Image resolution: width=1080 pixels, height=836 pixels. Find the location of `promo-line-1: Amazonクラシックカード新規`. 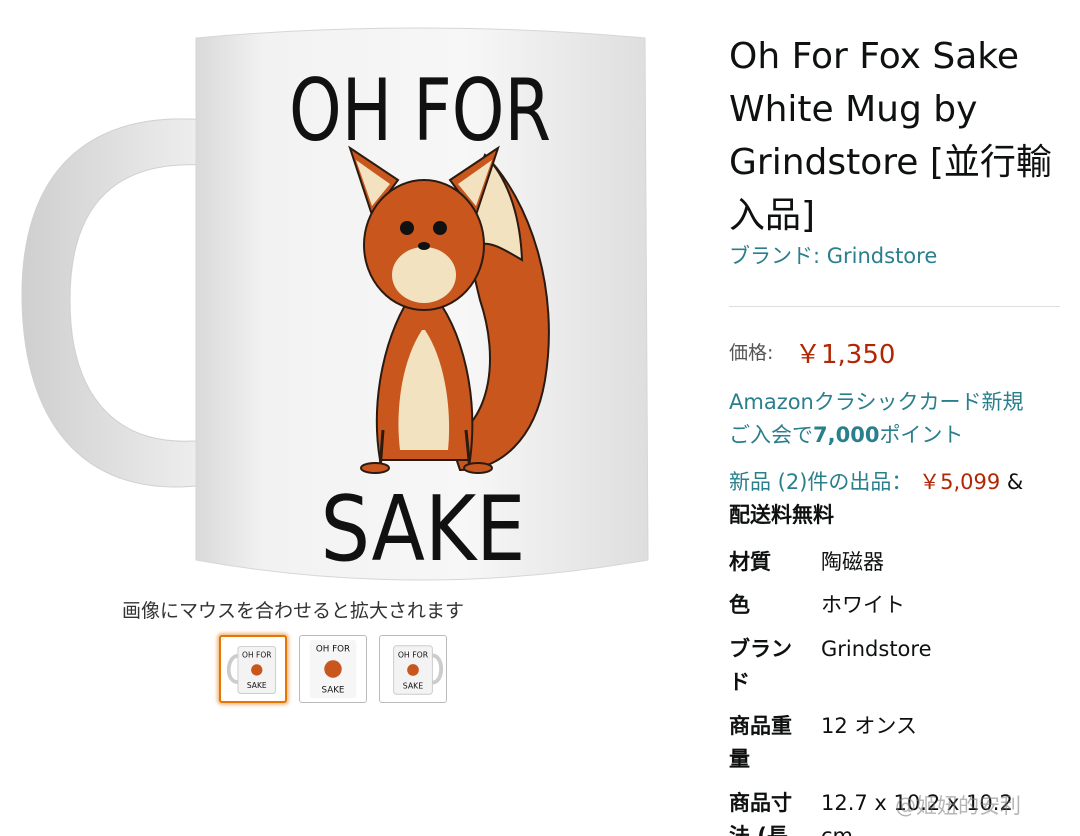

promo-line-1: Amazonクラシックカード新規 is located at coordinates (876, 402).